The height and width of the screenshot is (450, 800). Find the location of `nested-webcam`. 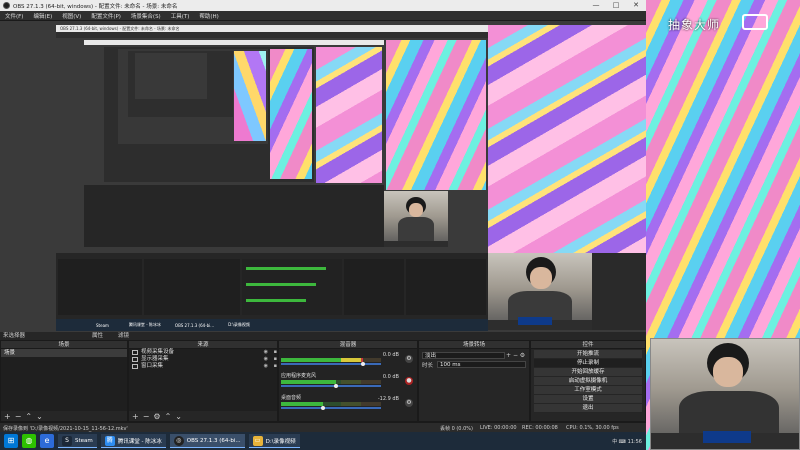

nested-webcam is located at coordinates (416, 219).